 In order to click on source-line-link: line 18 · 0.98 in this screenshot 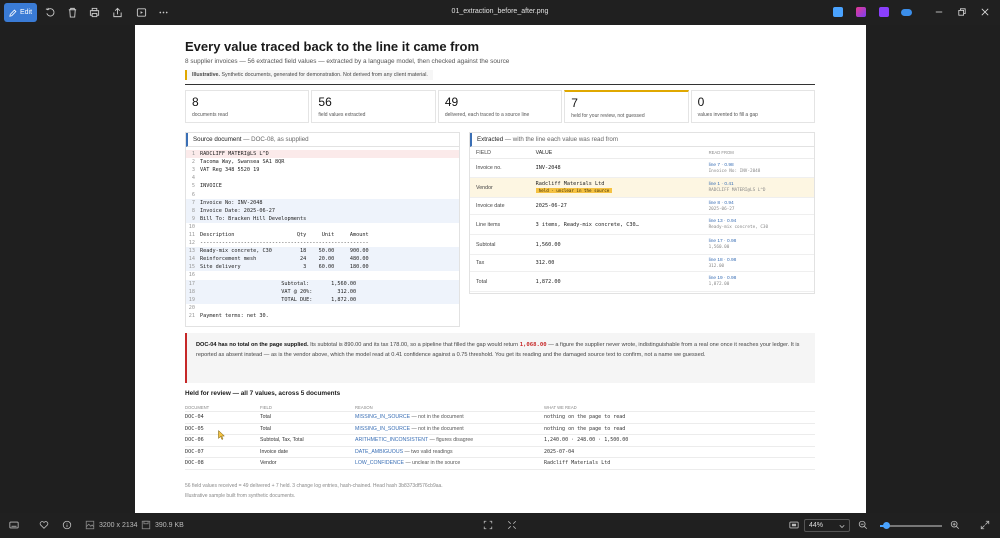, I will do `click(758, 260)`.